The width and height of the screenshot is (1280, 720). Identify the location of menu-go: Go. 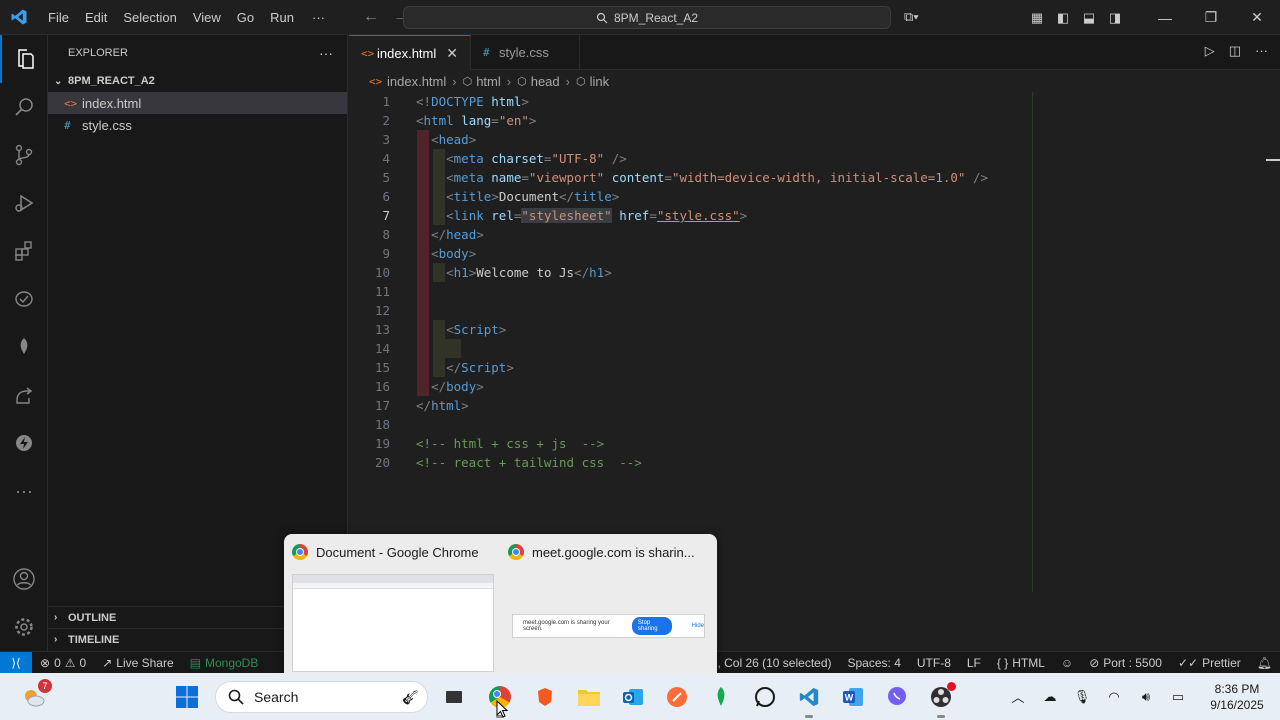
(245, 17).